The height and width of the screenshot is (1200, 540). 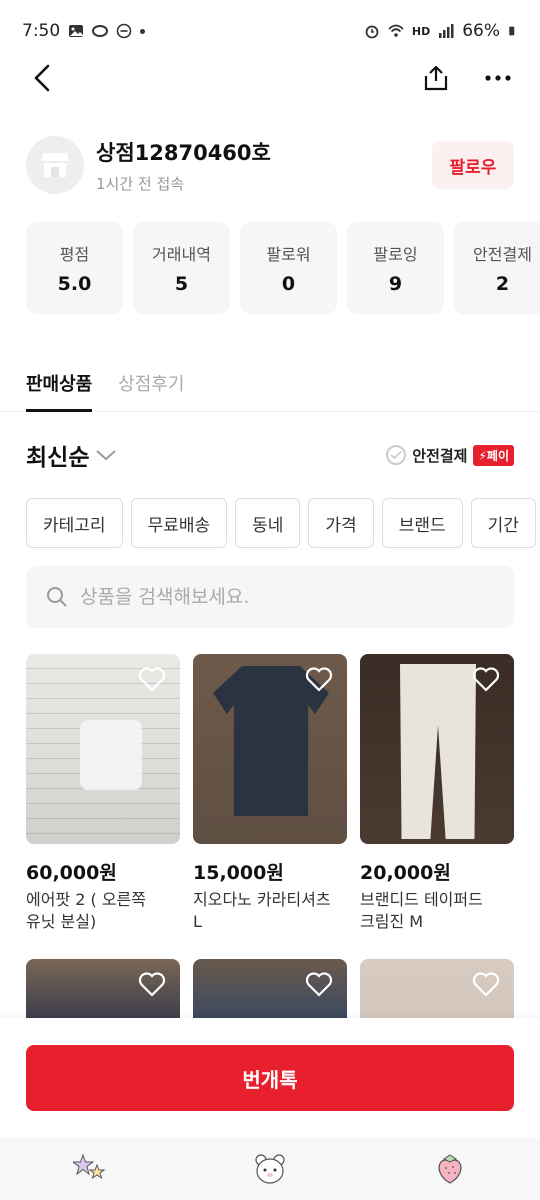 I want to click on filter-brand: 브랜드, so click(x=422, y=523).